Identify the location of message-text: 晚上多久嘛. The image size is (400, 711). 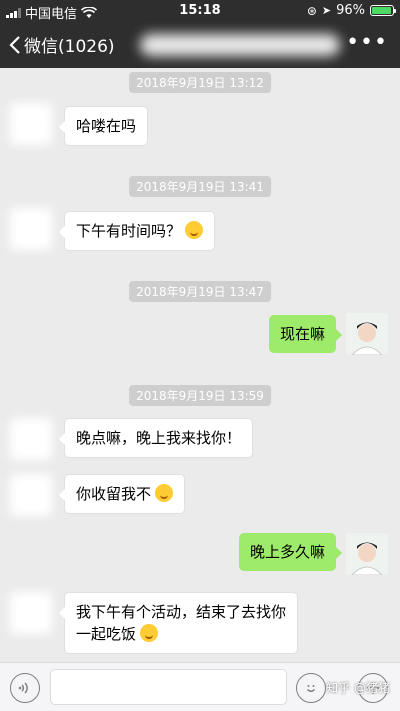
(287, 552).